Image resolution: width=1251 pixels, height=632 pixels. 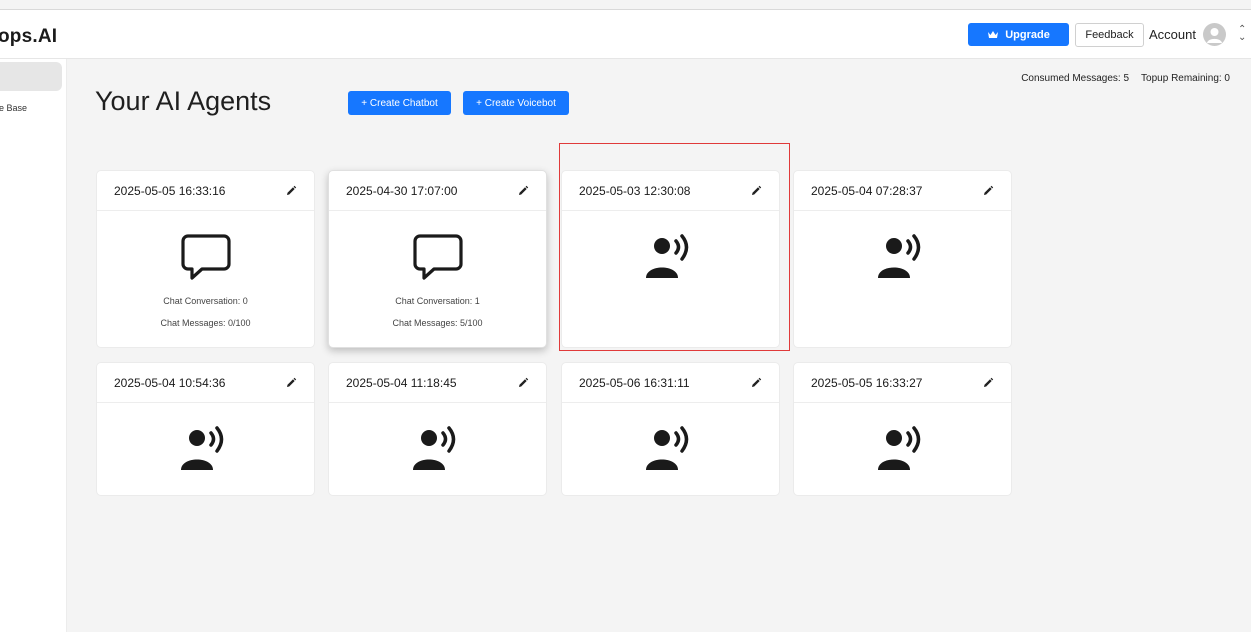 What do you see at coordinates (205, 323) in the screenshot?
I see `chat-messages-count: Chat Messages: 0/100` at bounding box center [205, 323].